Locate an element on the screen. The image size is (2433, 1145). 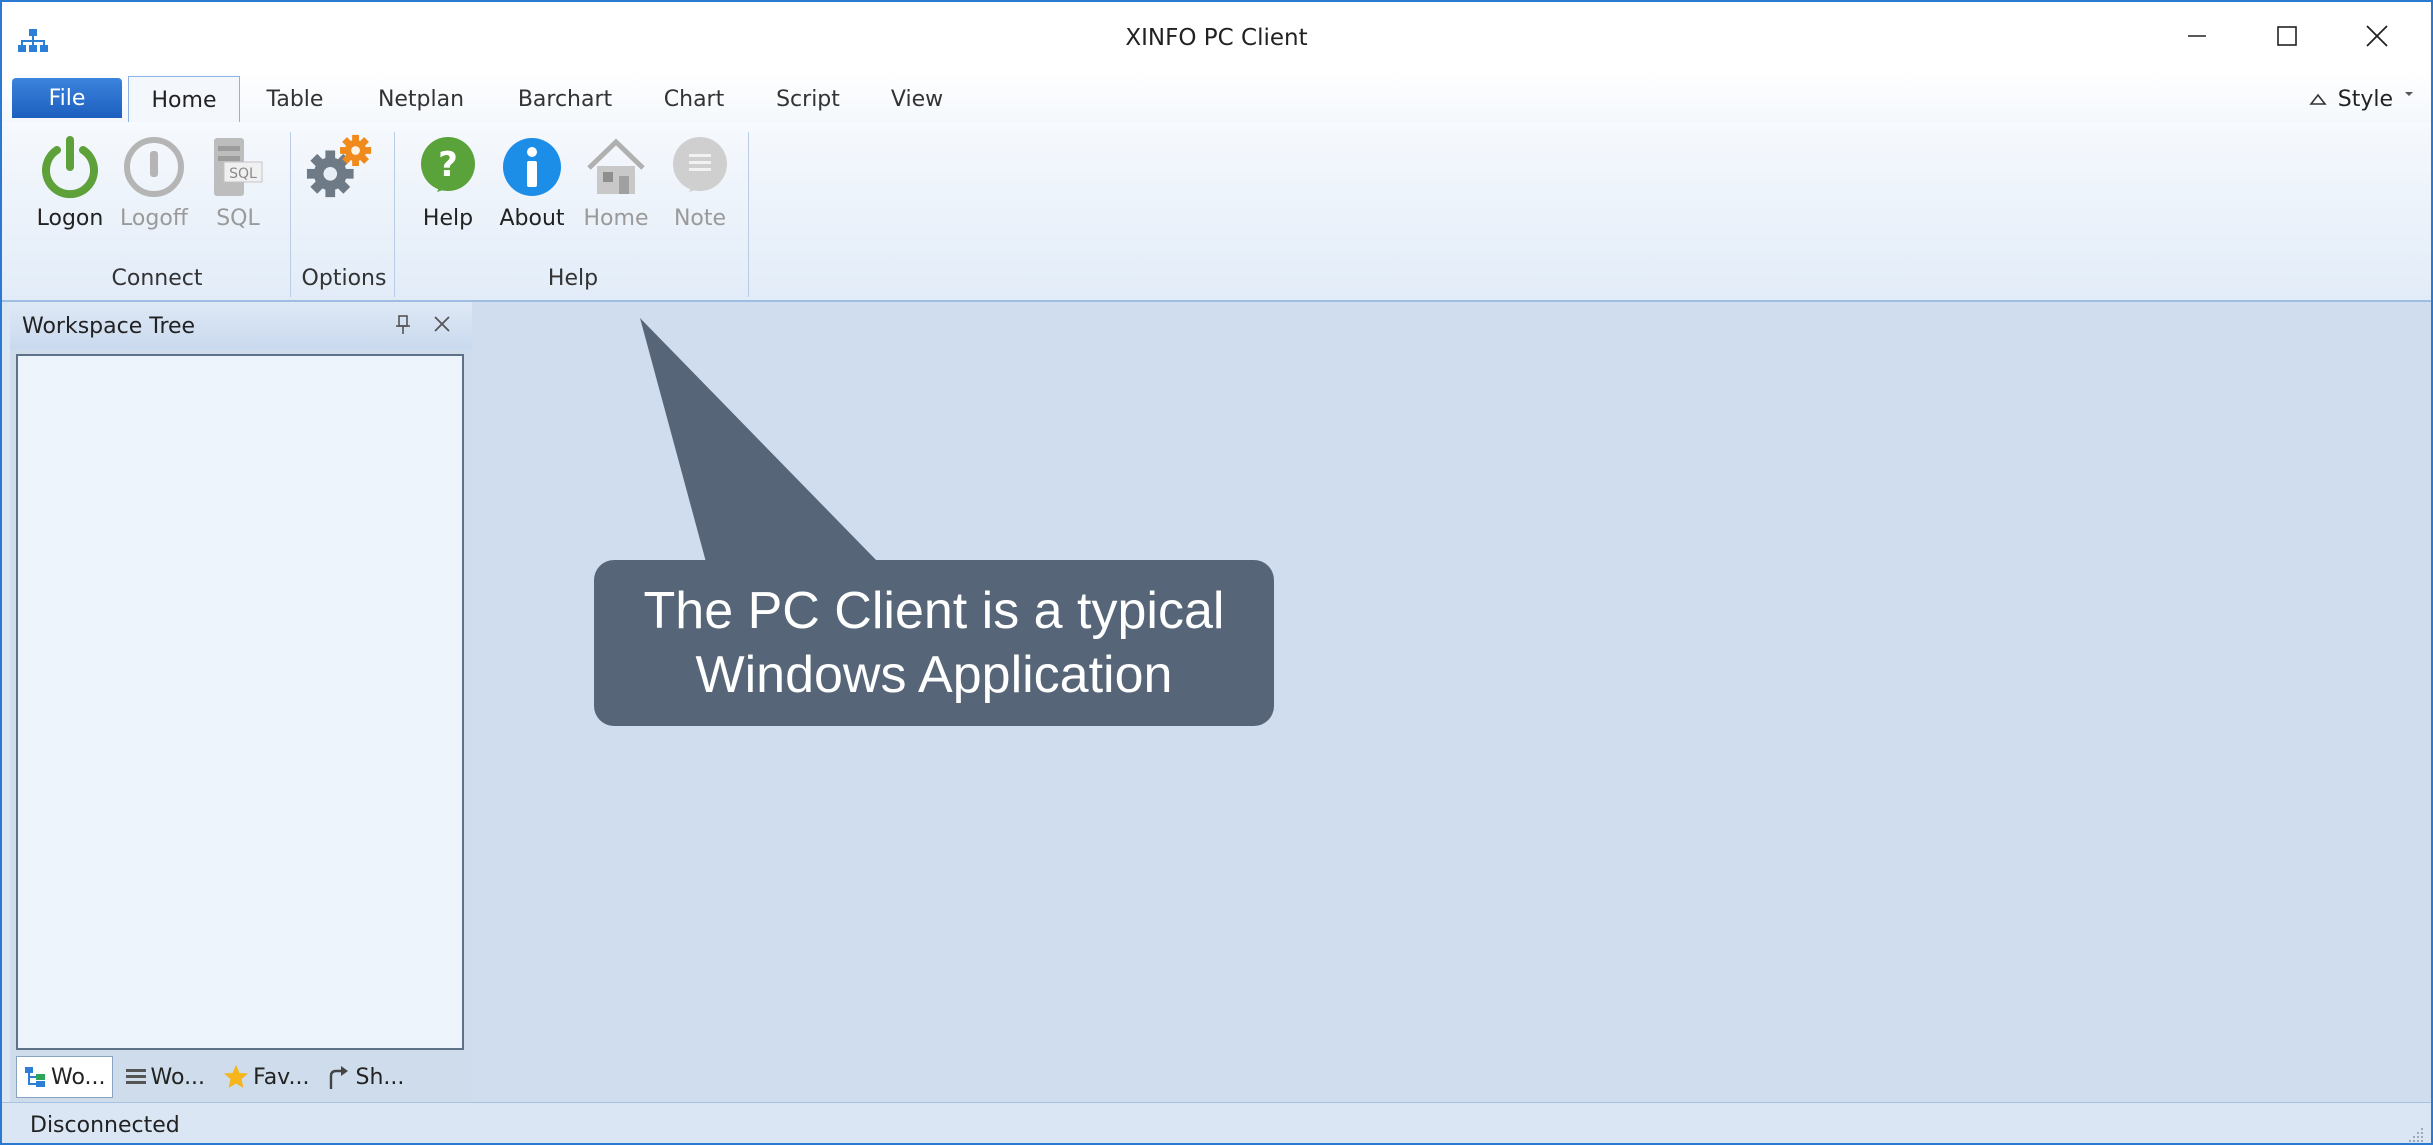
power-icon is located at coordinates (70, 167).